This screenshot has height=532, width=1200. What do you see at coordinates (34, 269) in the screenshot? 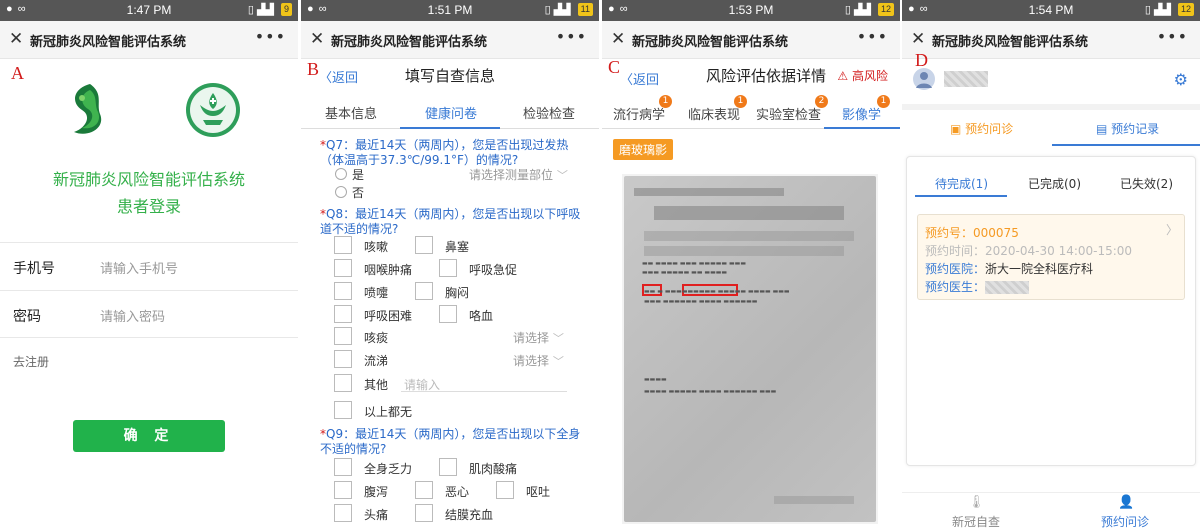
I see `phone-label: 手机号` at bounding box center [34, 269].